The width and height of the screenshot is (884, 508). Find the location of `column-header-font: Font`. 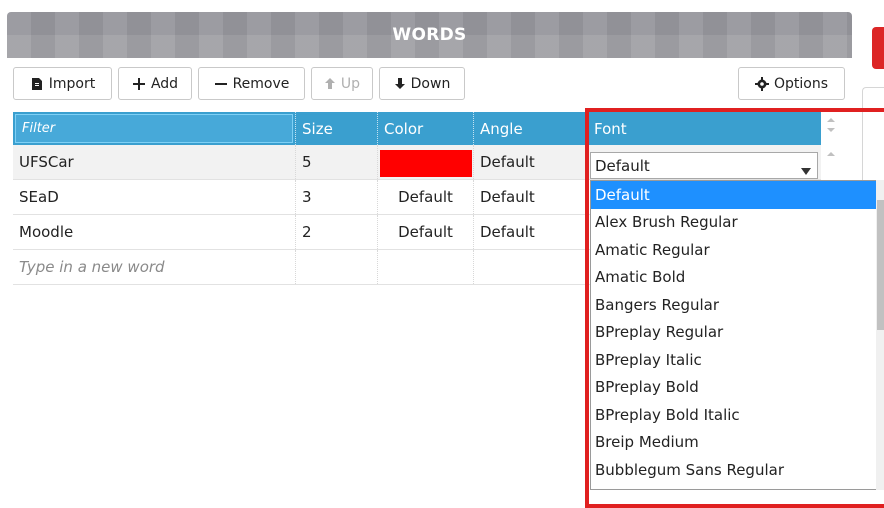

column-header-font: Font is located at coordinates (704, 128).